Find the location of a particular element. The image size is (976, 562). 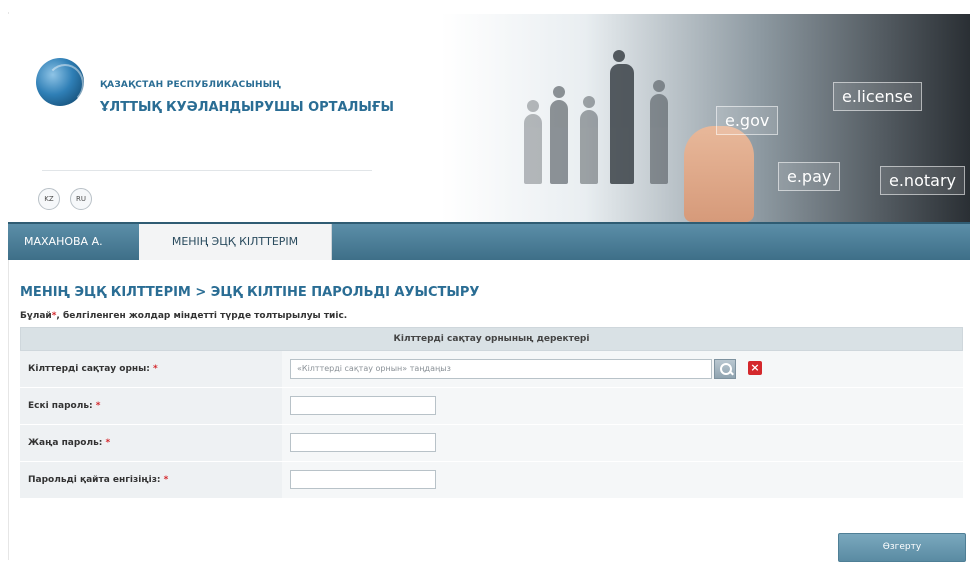

repeat-password-field is located at coordinates (622, 480).